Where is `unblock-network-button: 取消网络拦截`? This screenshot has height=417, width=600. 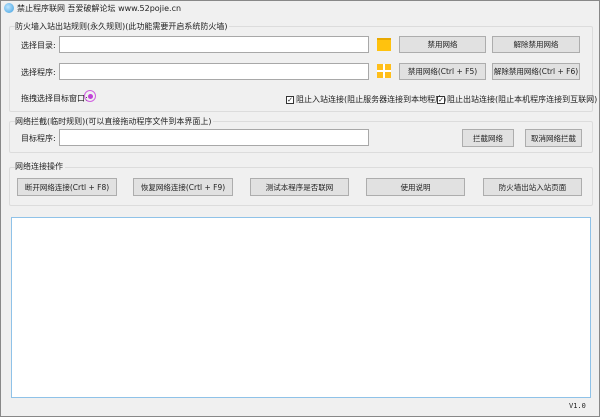 unblock-network-button: 取消网络拦截 is located at coordinates (553, 138).